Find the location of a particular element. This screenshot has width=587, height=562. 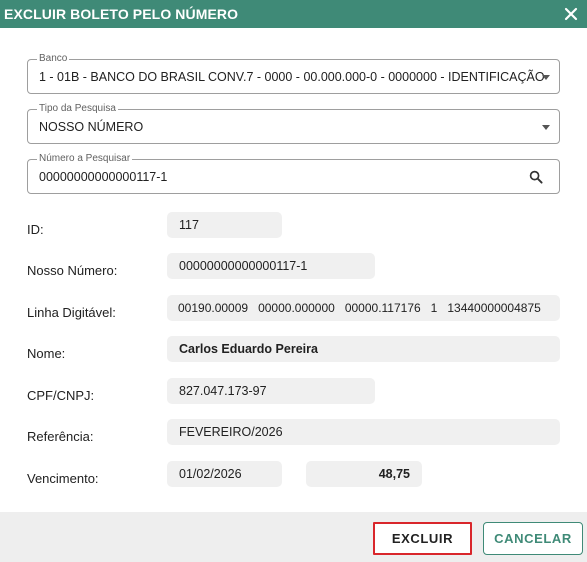

referencia-label: Referência: is located at coordinates (60, 436).